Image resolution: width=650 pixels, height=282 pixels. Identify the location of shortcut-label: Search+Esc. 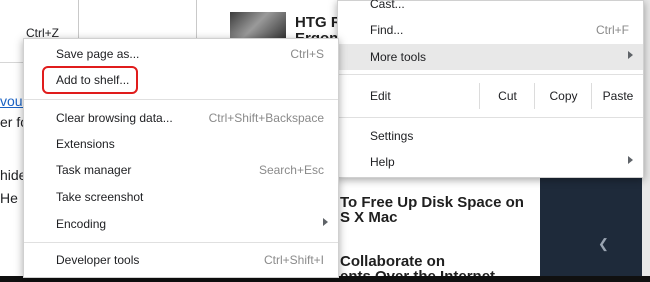
(291, 170).